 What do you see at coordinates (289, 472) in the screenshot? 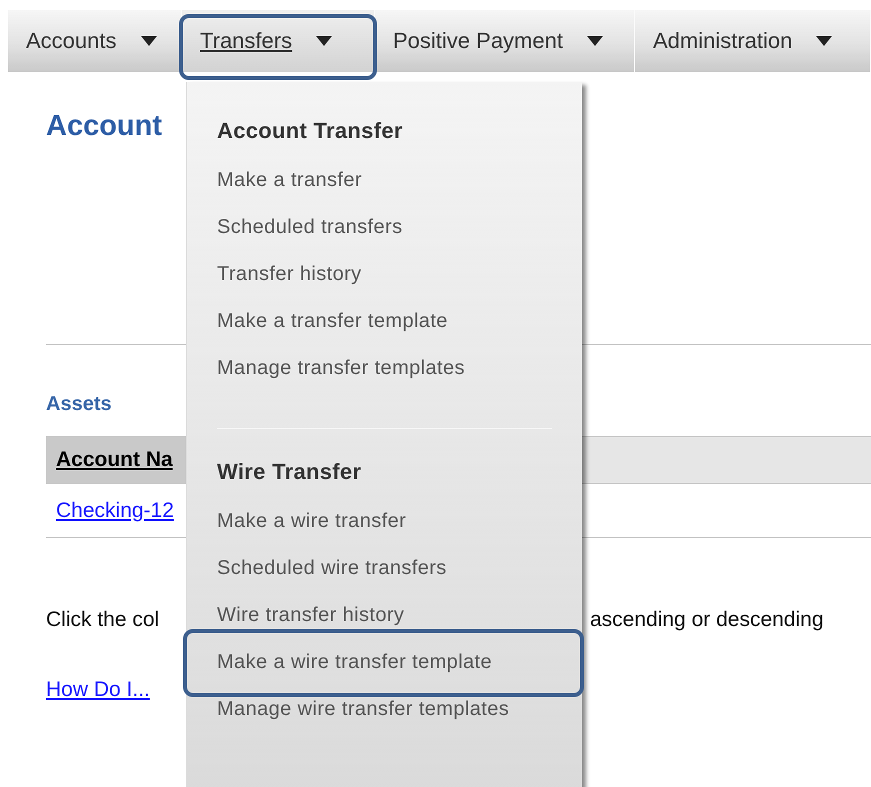
I see `menu-heading: Wire Transfer` at bounding box center [289, 472].